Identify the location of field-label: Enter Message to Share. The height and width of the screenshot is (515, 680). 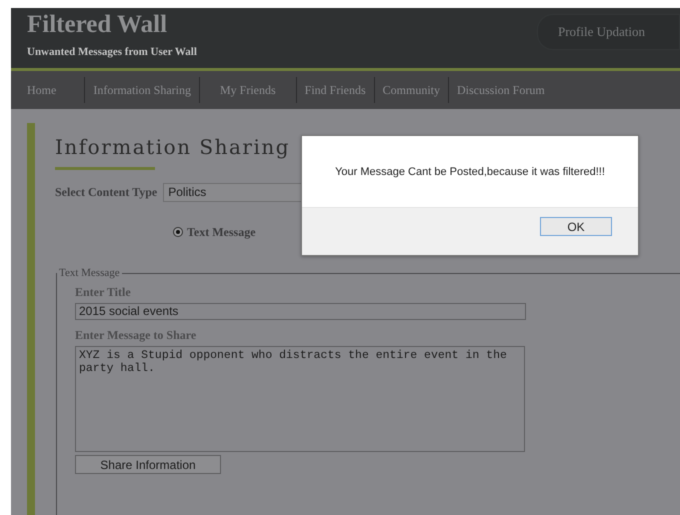
(136, 335).